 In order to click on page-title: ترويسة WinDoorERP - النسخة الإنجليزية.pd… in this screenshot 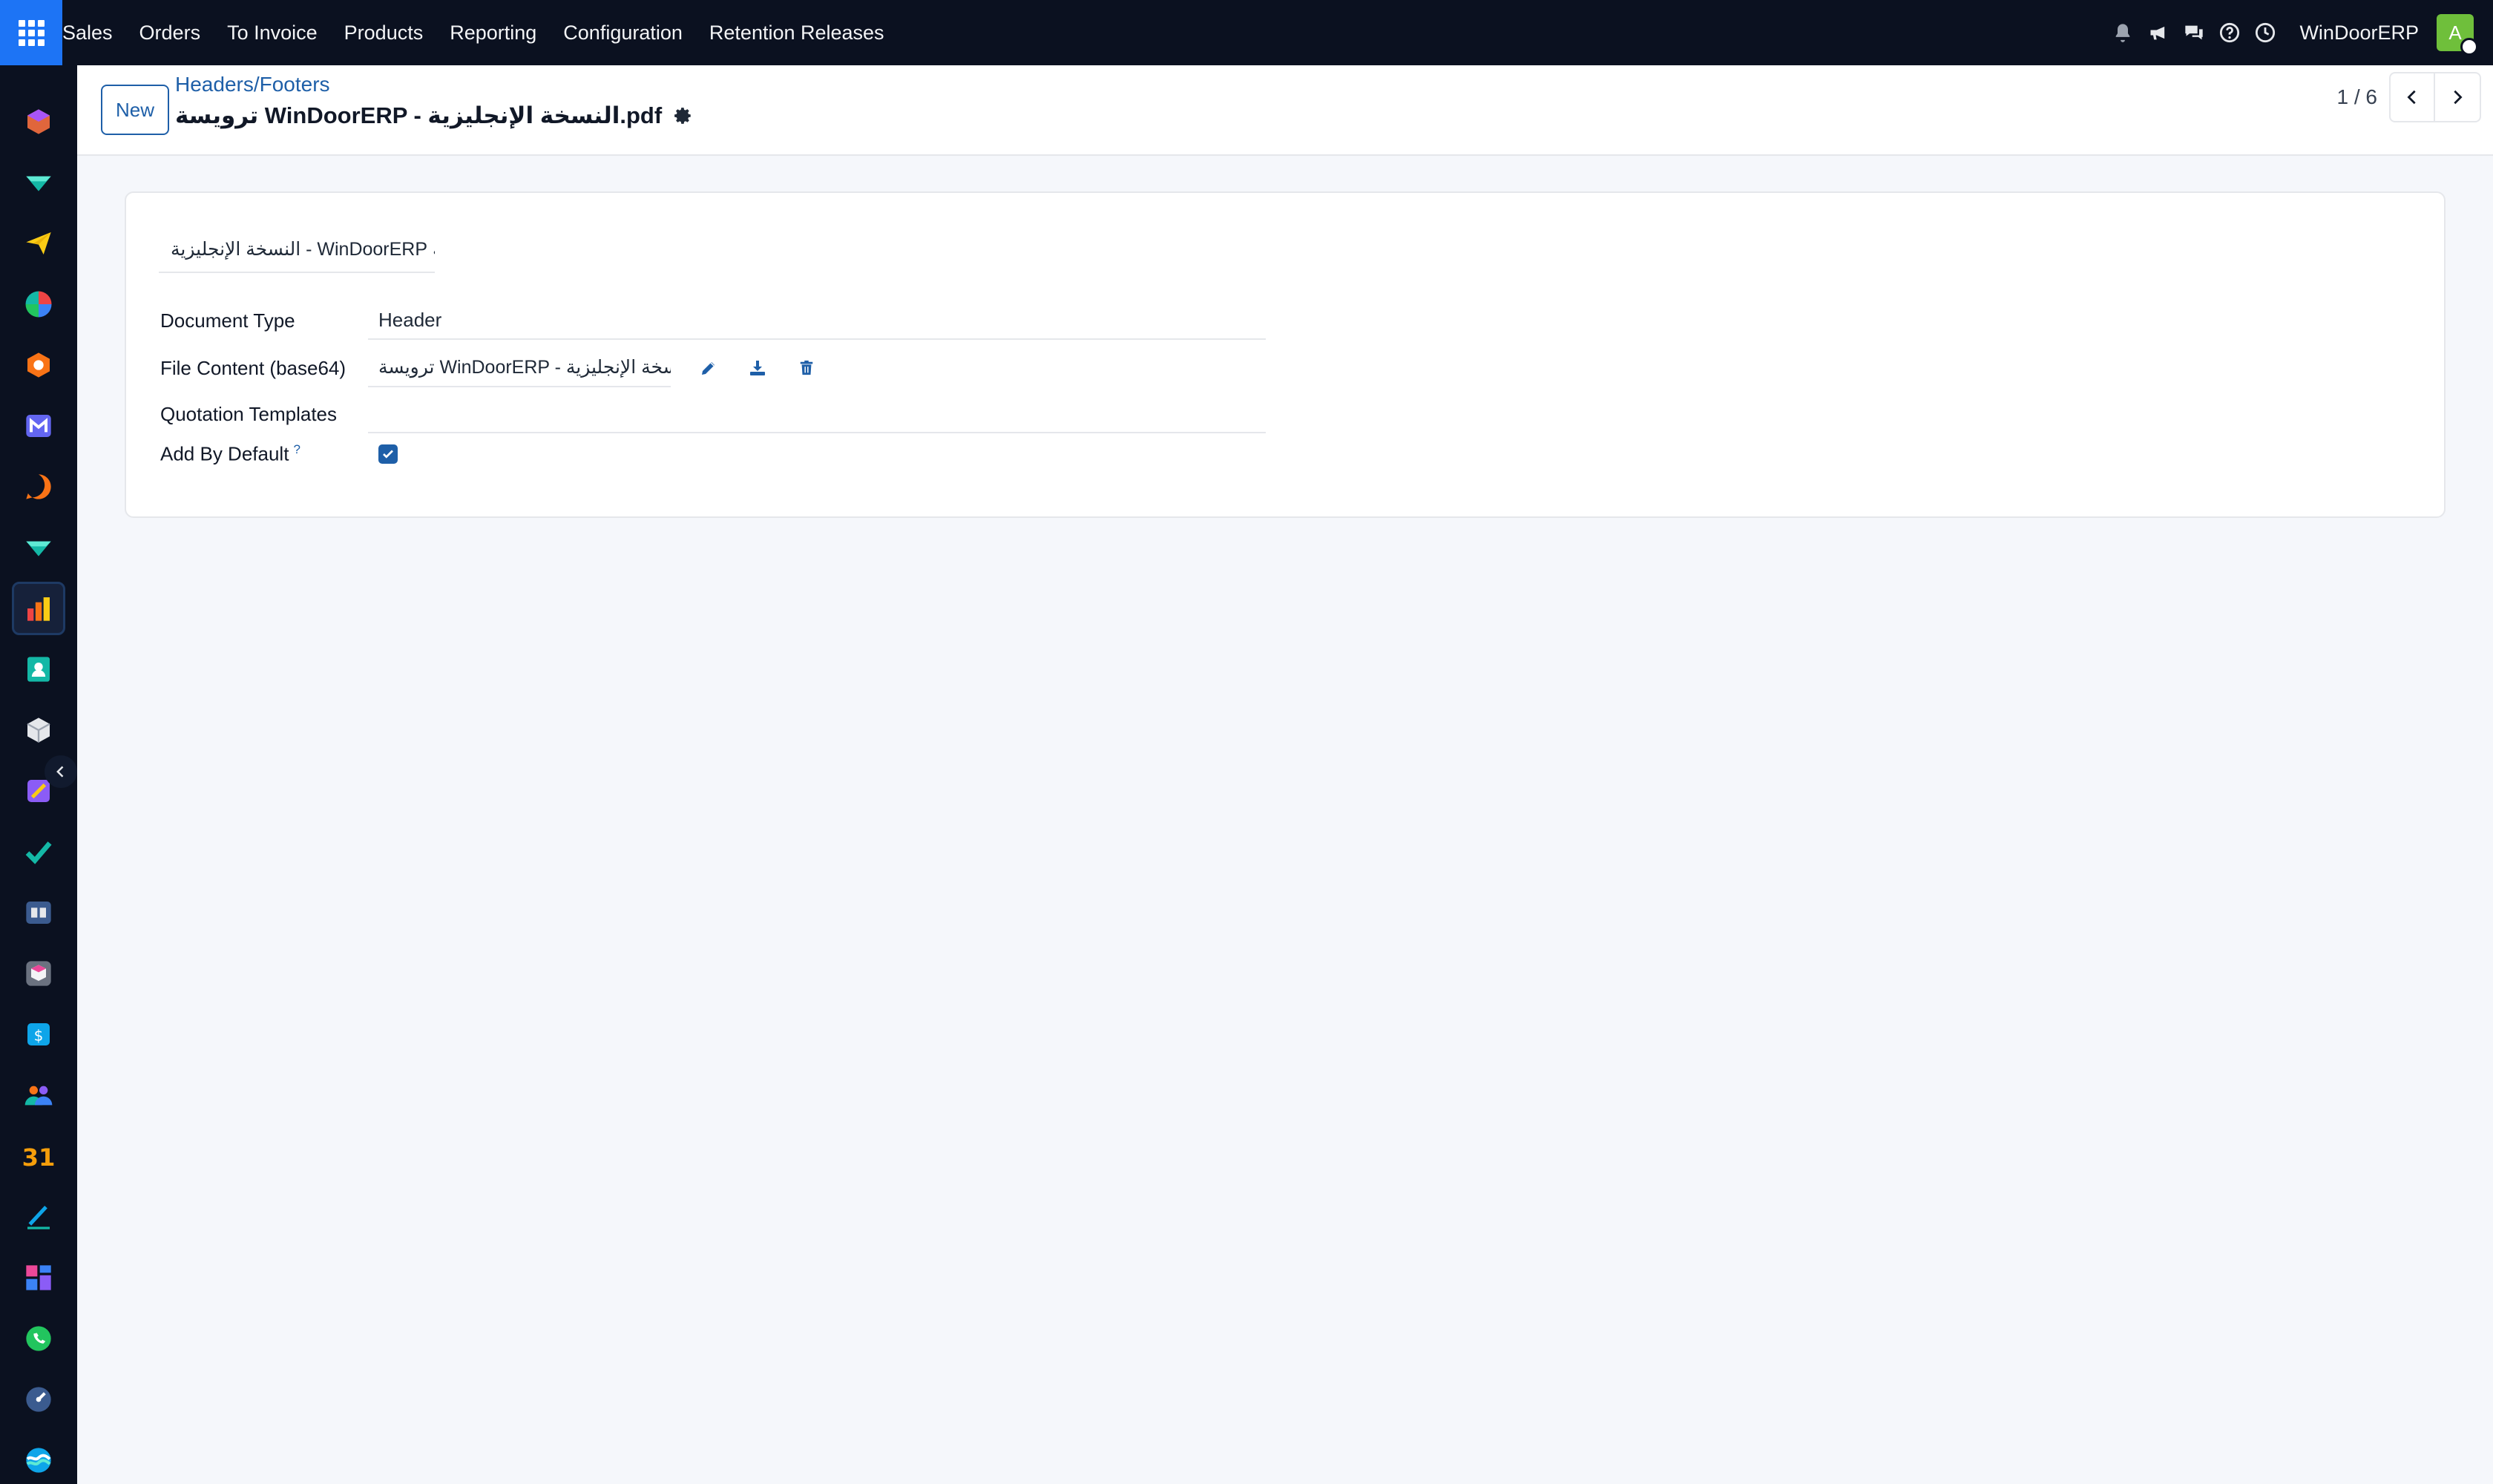, I will do `click(434, 115)`.